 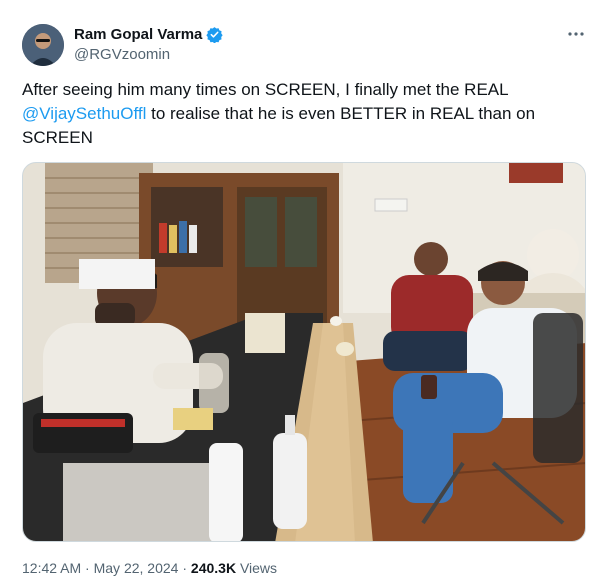 I want to click on more-options-icon, so click(x=576, y=34).